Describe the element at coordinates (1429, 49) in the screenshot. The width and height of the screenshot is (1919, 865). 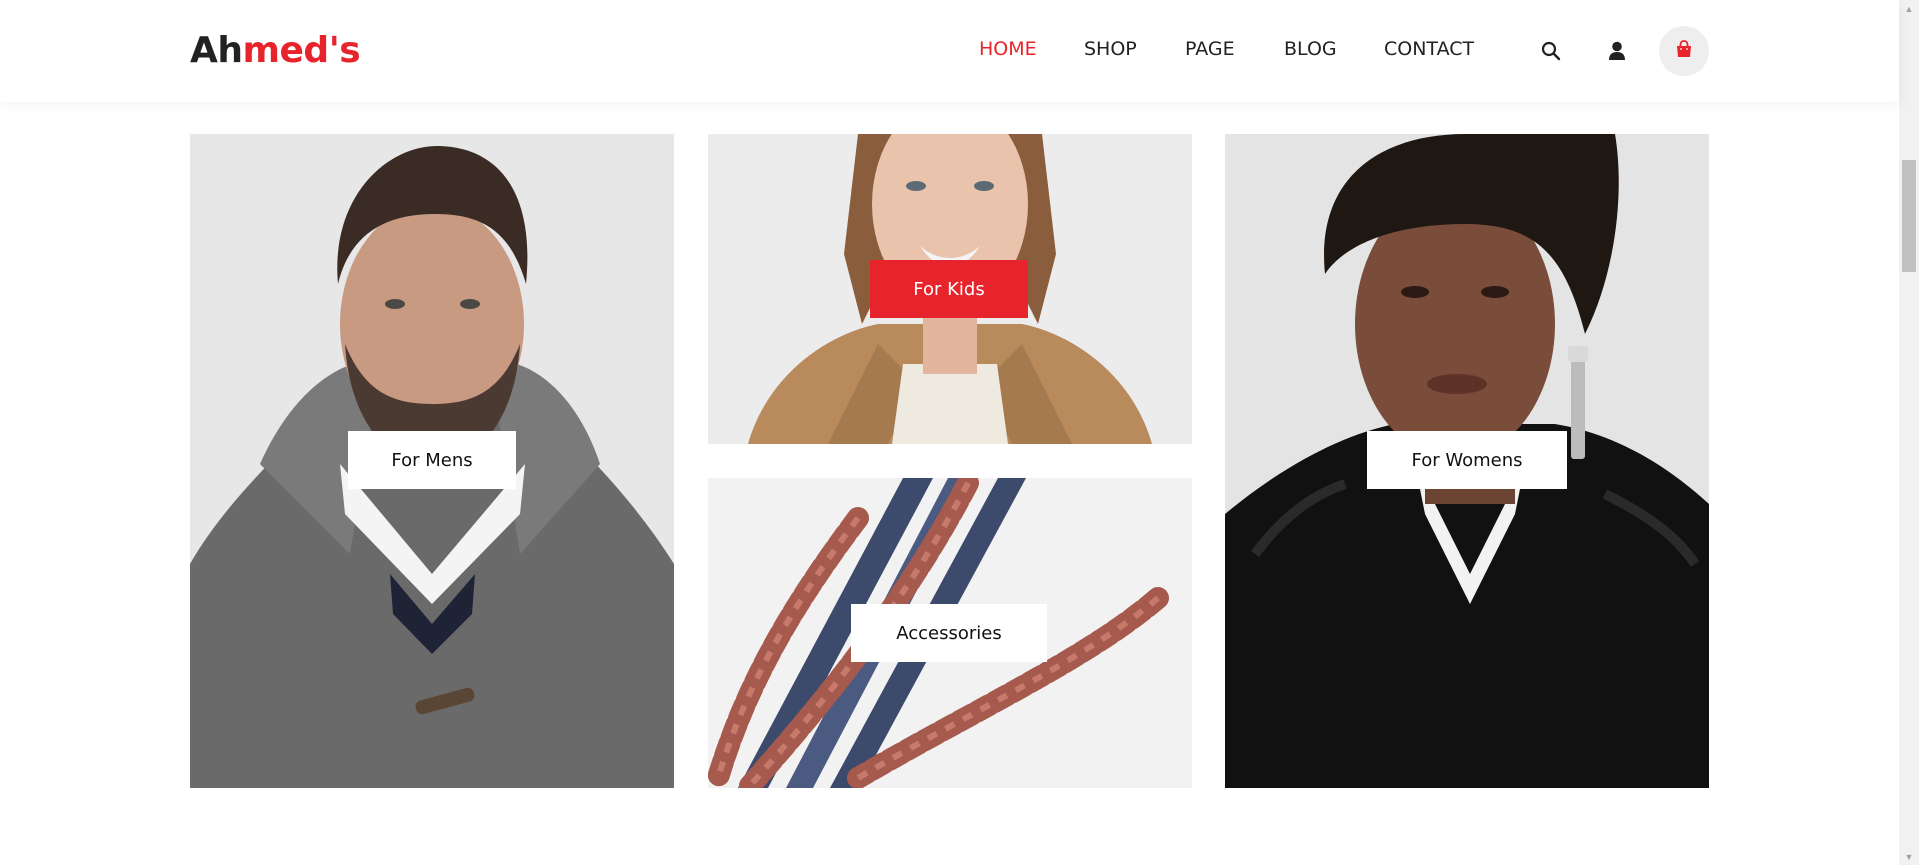
I see `nav-contact: CONTACT` at that location.